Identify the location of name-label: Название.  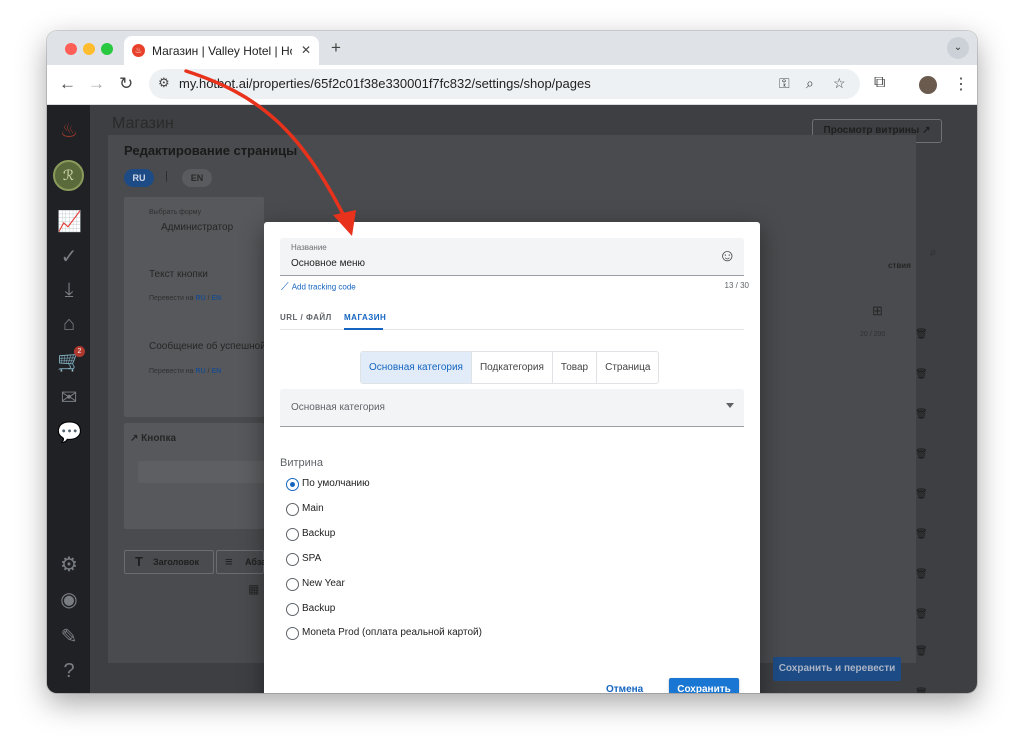
(309, 247).